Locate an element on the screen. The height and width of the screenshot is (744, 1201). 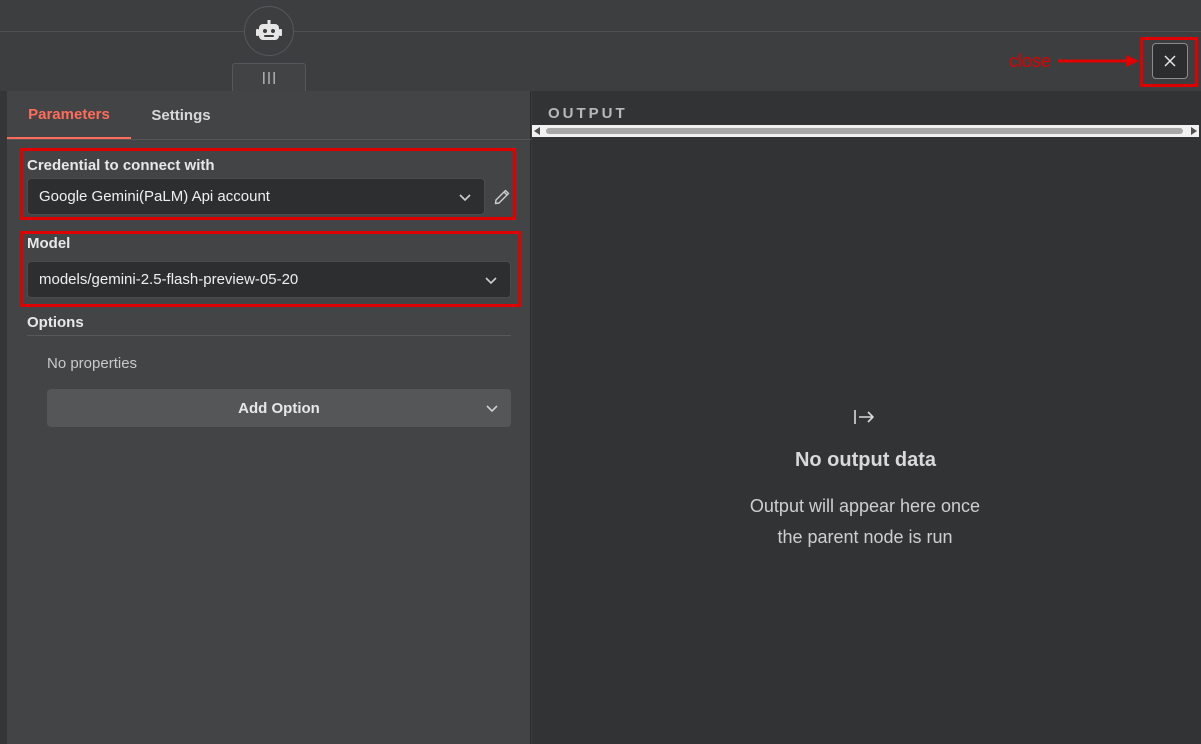
arrow-right-to-bar-icon is located at coordinates (864, 417).